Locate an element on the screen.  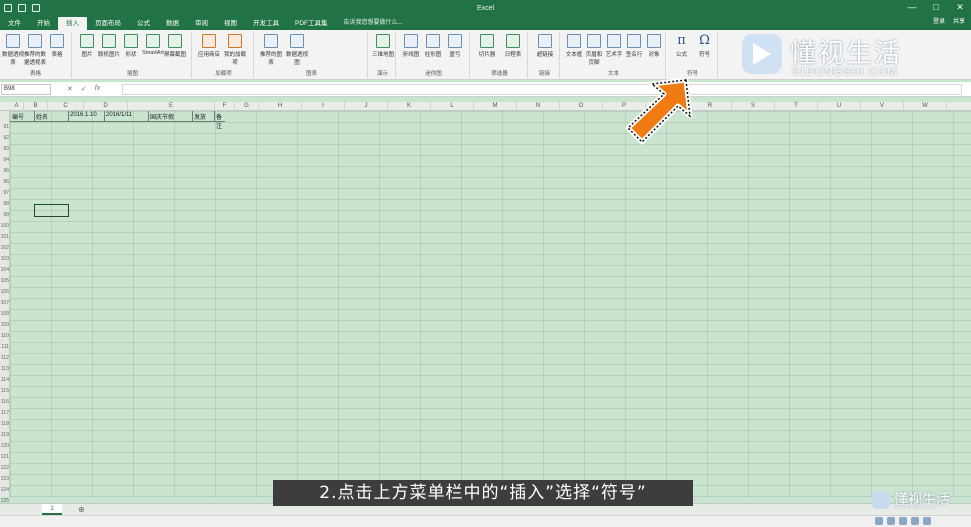
row-header: 100 is located at coordinates (5, 226).